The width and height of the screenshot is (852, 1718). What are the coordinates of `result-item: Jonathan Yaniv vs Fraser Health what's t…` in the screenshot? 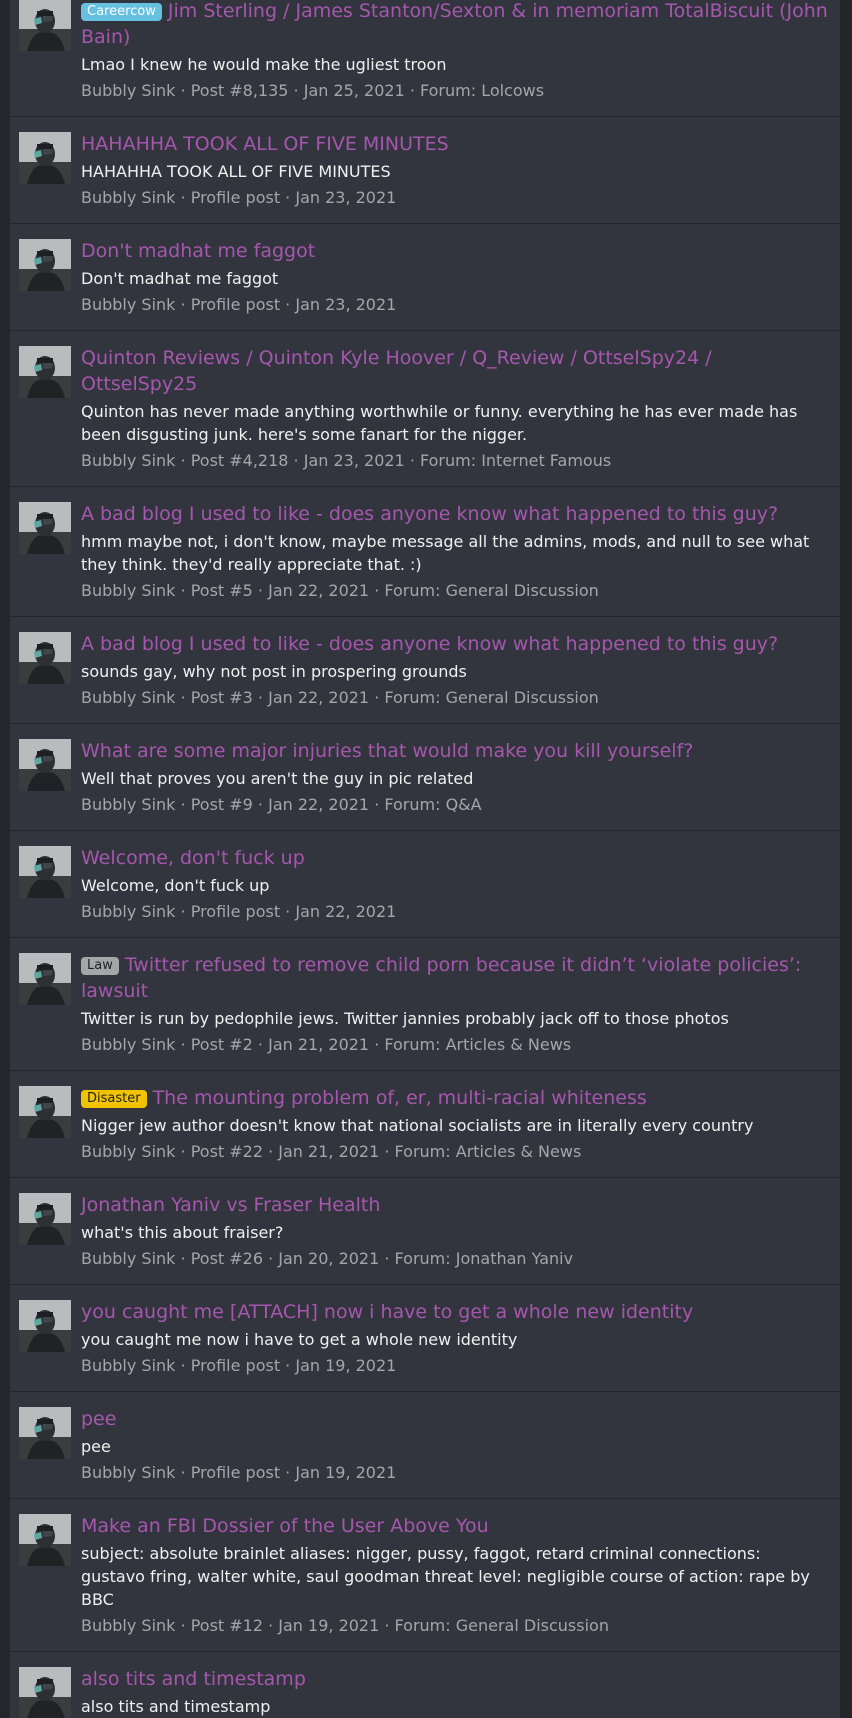 It's located at (425, 1231).